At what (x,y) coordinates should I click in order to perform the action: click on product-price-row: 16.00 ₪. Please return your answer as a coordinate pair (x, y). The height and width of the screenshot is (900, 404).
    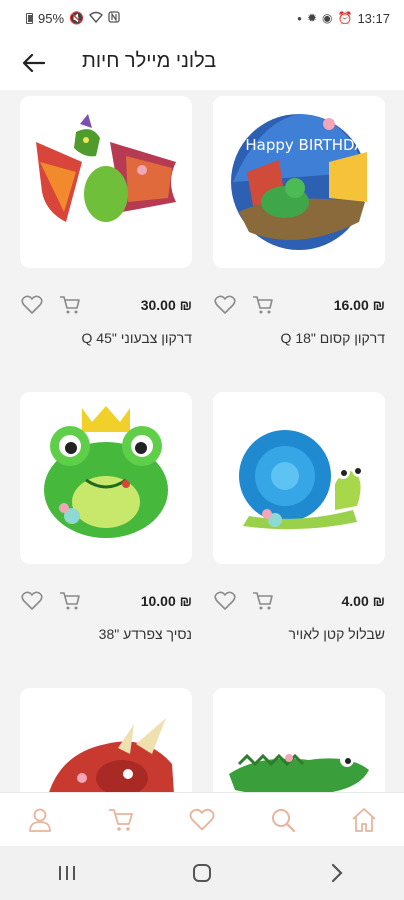
    Looking at the image, I should click on (299, 305).